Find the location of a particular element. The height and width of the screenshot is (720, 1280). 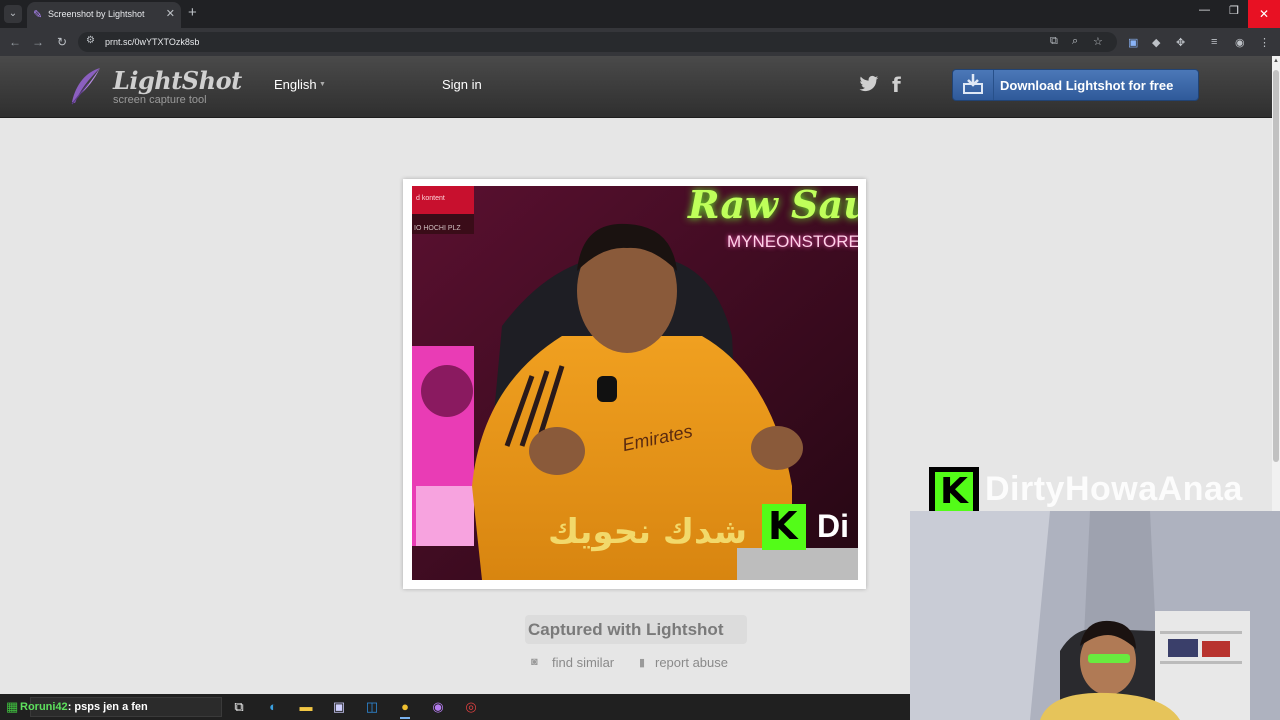

webcam-scene is located at coordinates (1095, 615).